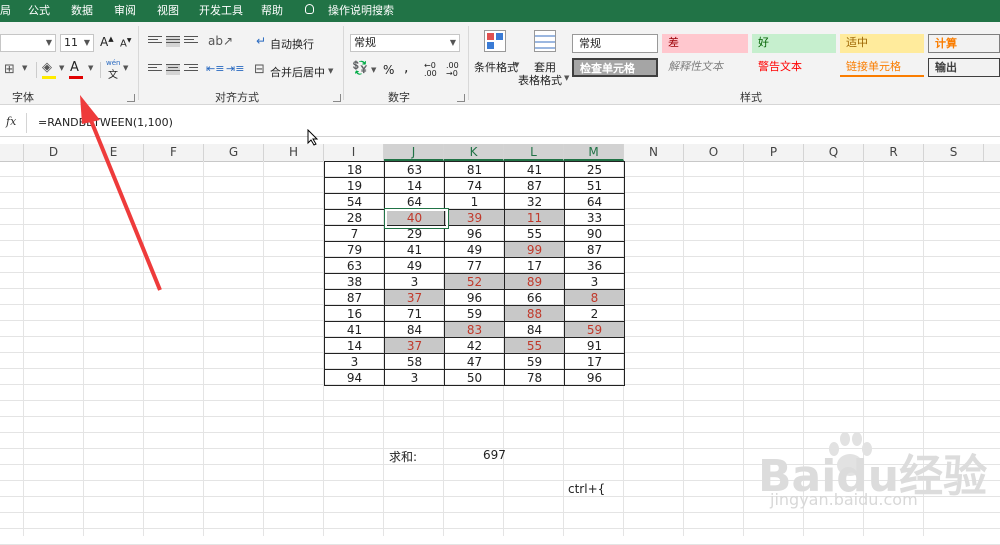 This screenshot has height=545, width=1000. What do you see at coordinates (121, 193) in the screenshot?
I see `annotation-arrow-icon` at bounding box center [121, 193].